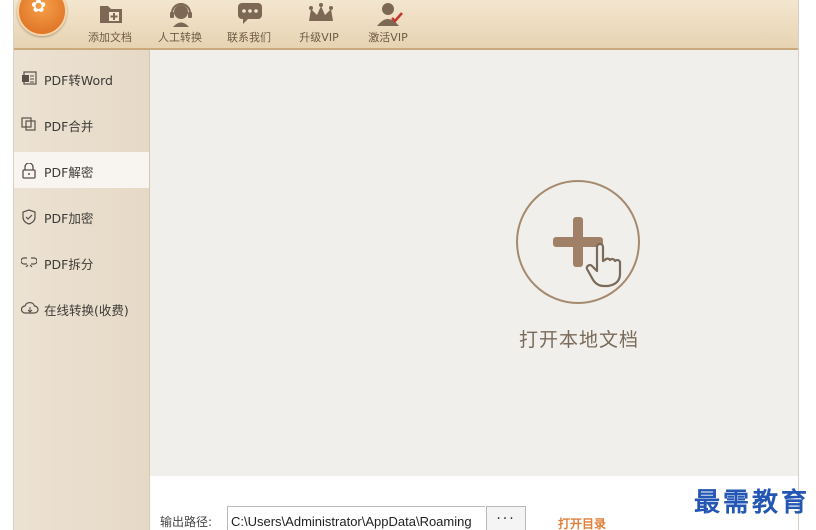  Describe the element at coordinates (30, 308) in the screenshot. I see `cloud-icon` at that location.